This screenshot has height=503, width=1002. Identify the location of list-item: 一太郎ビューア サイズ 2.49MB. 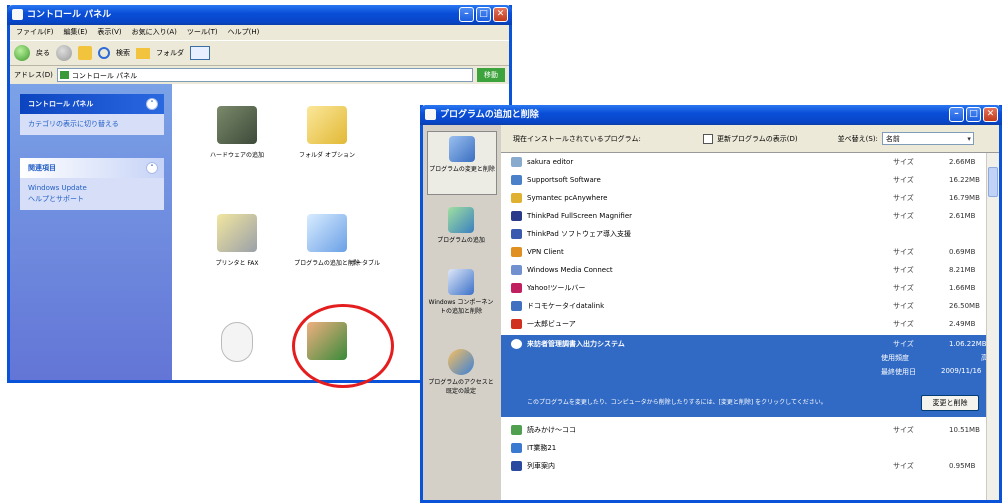
(744, 324).